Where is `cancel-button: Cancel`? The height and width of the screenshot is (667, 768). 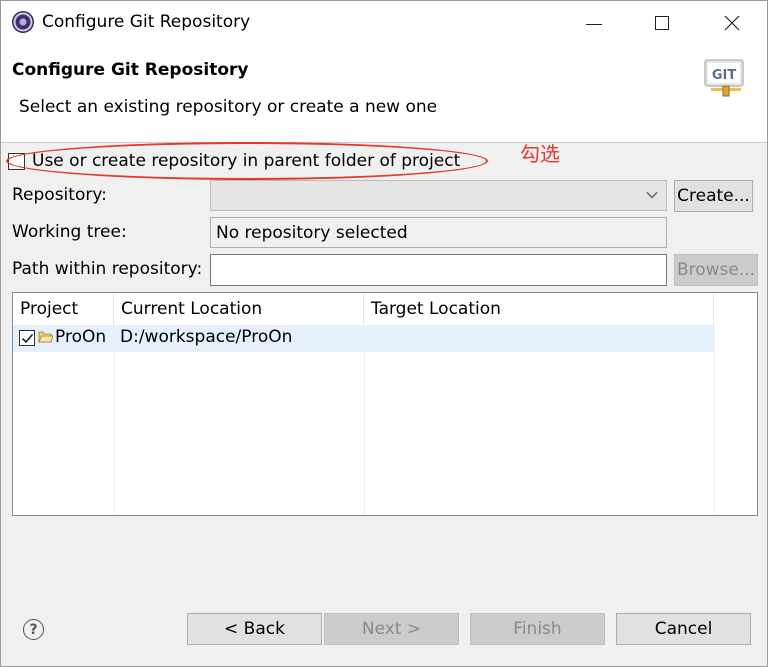
cancel-button: Cancel is located at coordinates (683, 629).